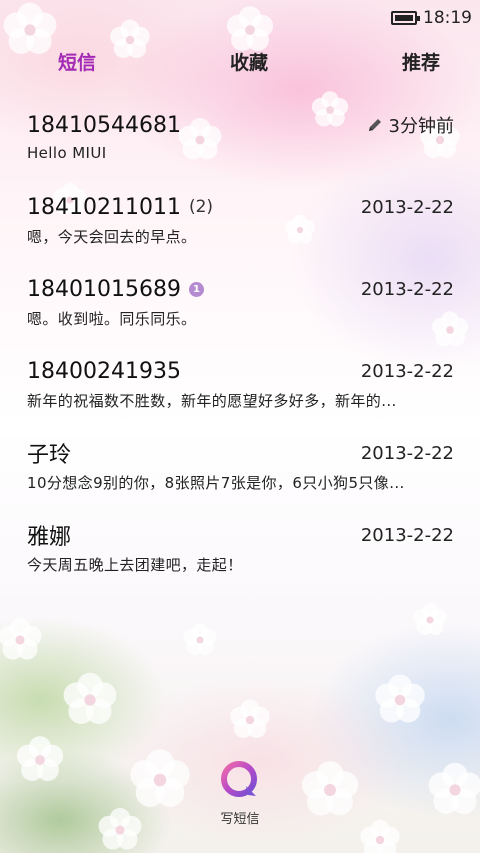 This screenshot has height=853, width=480. Describe the element at coordinates (421, 126) in the screenshot. I see `conversation-time: 3分钟前` at that location.